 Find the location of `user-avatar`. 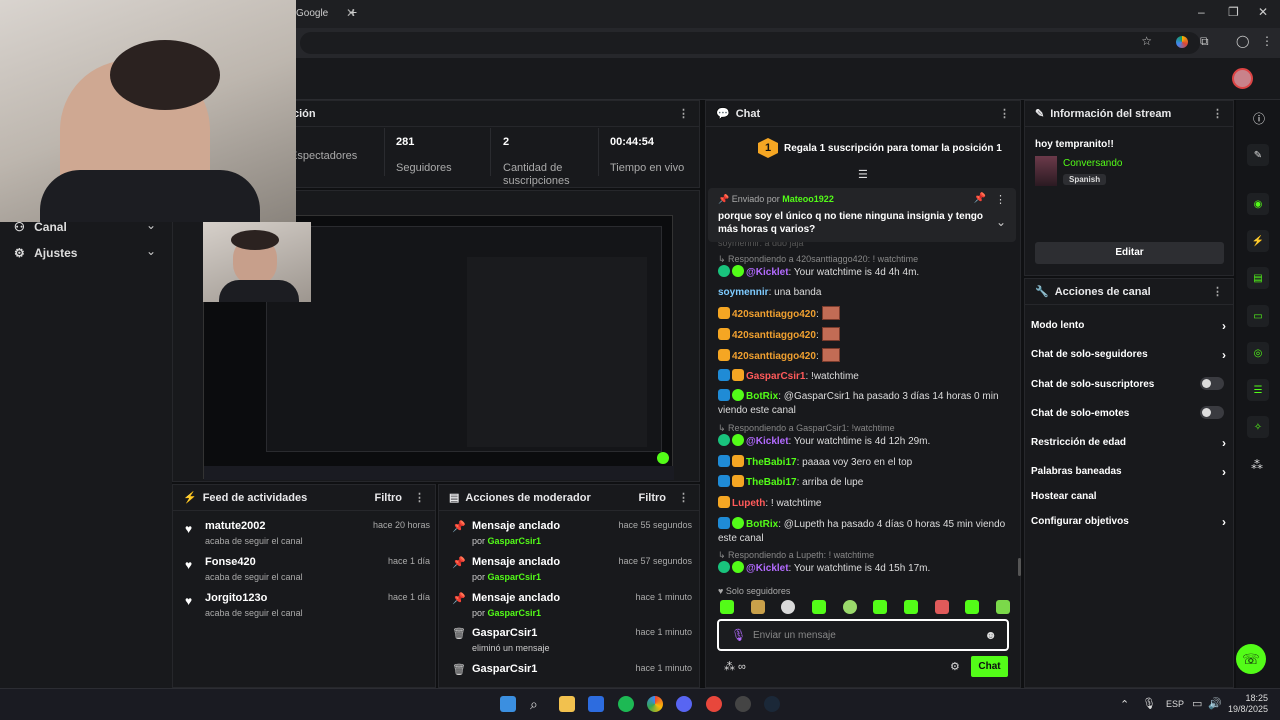

user-avatar is located at coordinates (1242, 78).